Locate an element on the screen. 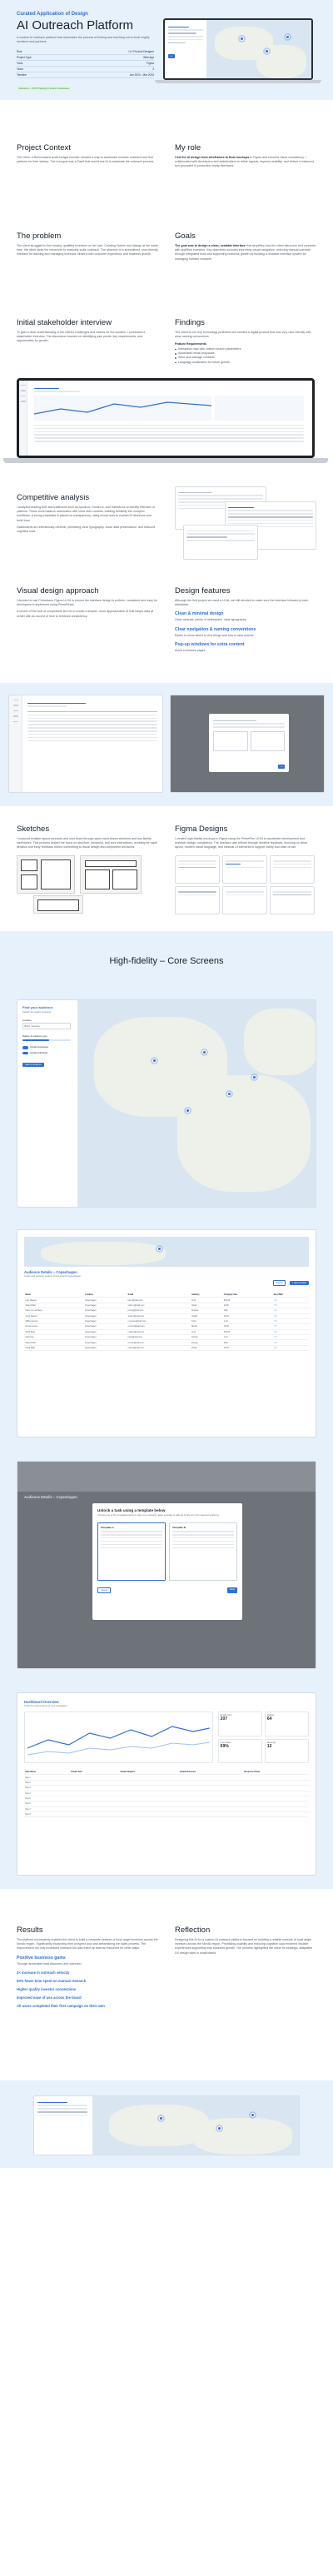 The image size is (333, 2576). findings-heading: Findings is located at coordinates (190, 322).